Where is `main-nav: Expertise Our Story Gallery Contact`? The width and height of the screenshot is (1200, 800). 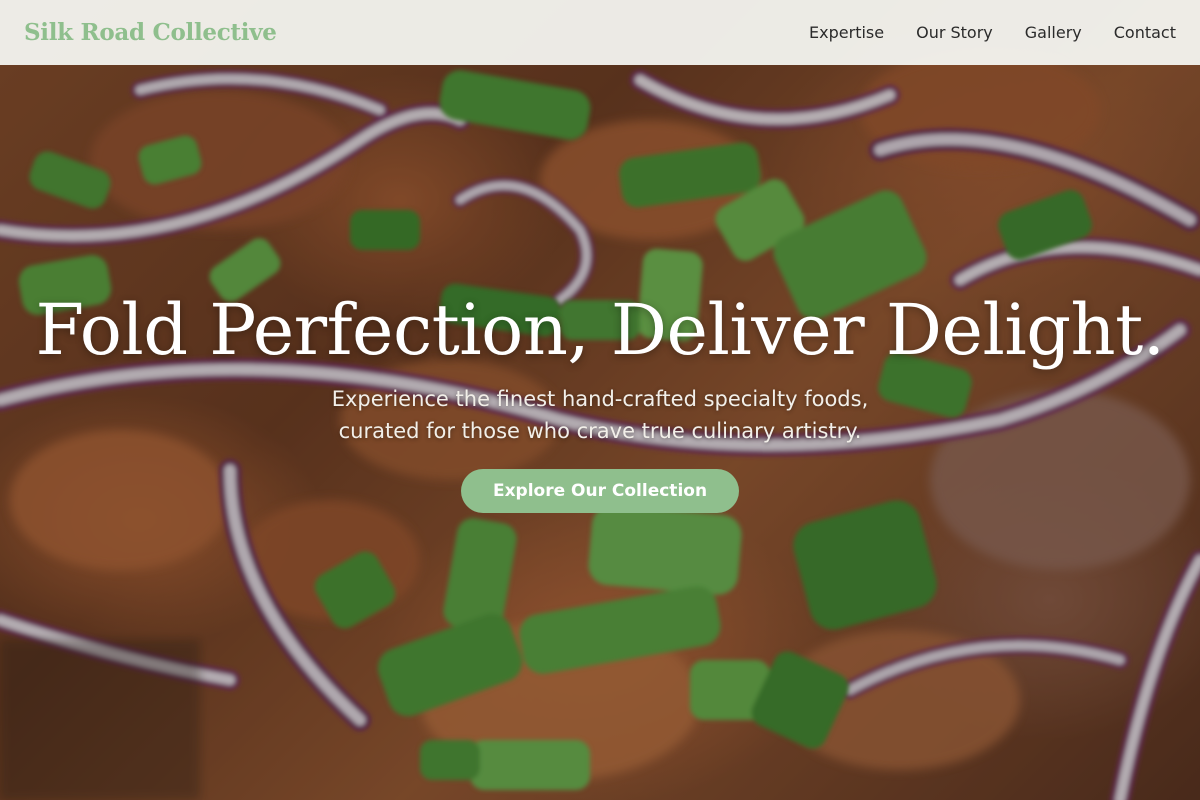 main-nav: Expertise Our Story Gallery Contact is located at coordinates (992, 32).